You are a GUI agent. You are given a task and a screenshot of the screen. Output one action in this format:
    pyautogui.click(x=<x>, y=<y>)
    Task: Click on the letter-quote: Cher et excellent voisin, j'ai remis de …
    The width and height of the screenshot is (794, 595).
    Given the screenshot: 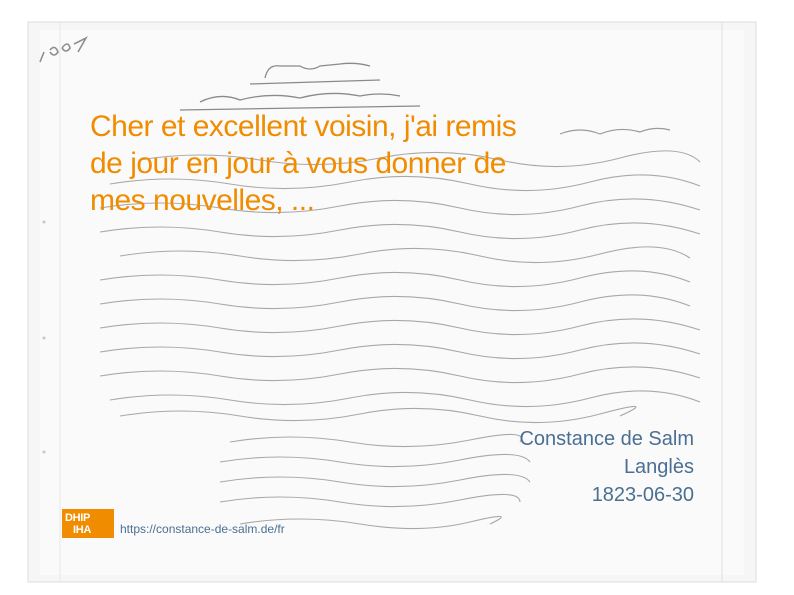 What is the action you would take?
    pyautogui.click(x=303, y=163)
    